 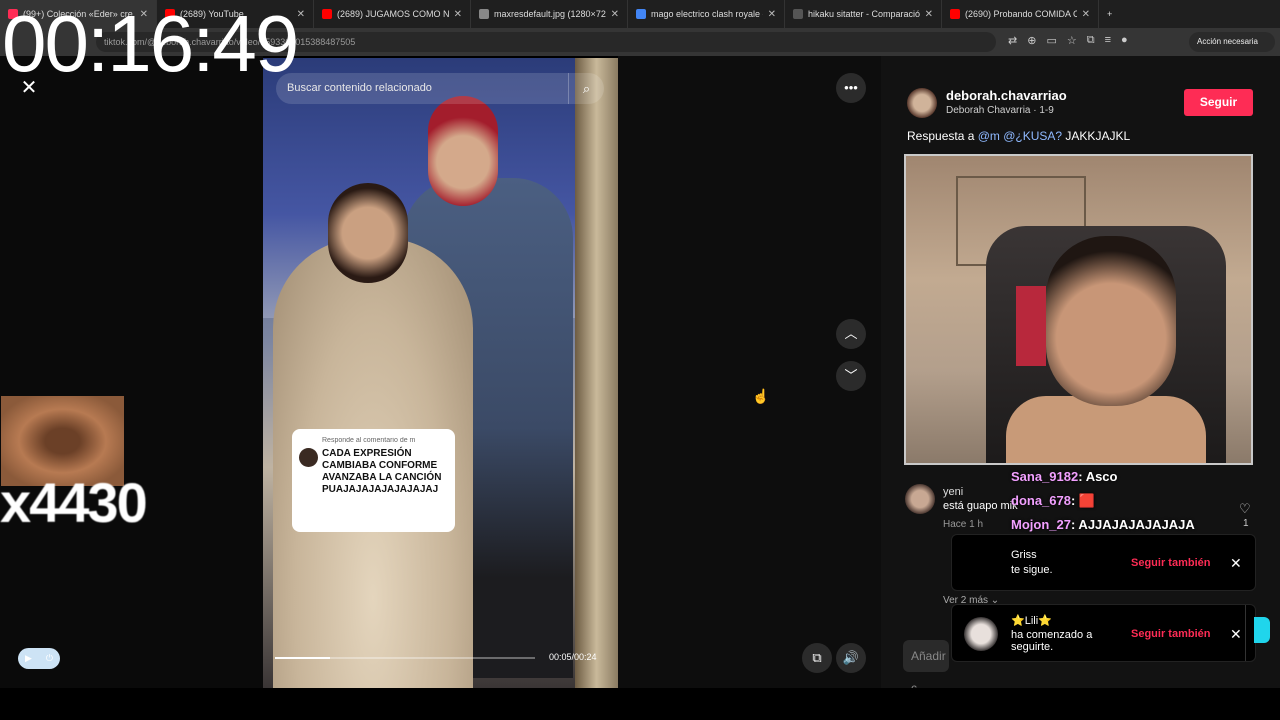 What do you see at coordinates (1232, 42) in the screenshot?
I see `accion-necesaria-button: Acción necesaria` at bounding box center [1232, 42].